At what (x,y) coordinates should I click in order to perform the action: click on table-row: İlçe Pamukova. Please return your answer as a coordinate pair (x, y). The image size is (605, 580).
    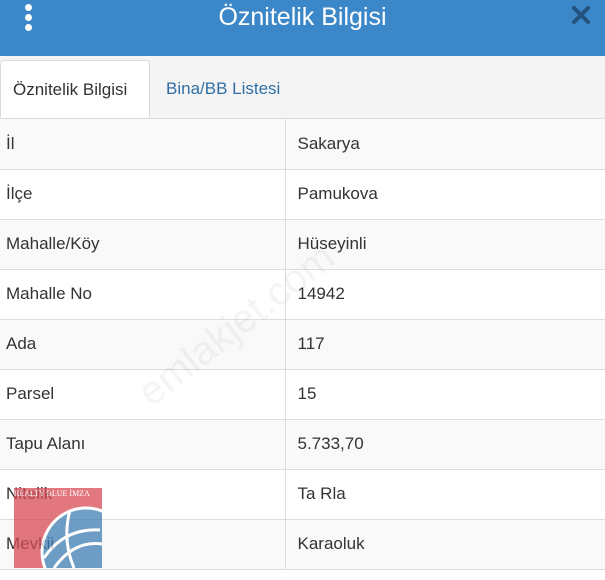
    Looking at the image, I should click on (302, 194).